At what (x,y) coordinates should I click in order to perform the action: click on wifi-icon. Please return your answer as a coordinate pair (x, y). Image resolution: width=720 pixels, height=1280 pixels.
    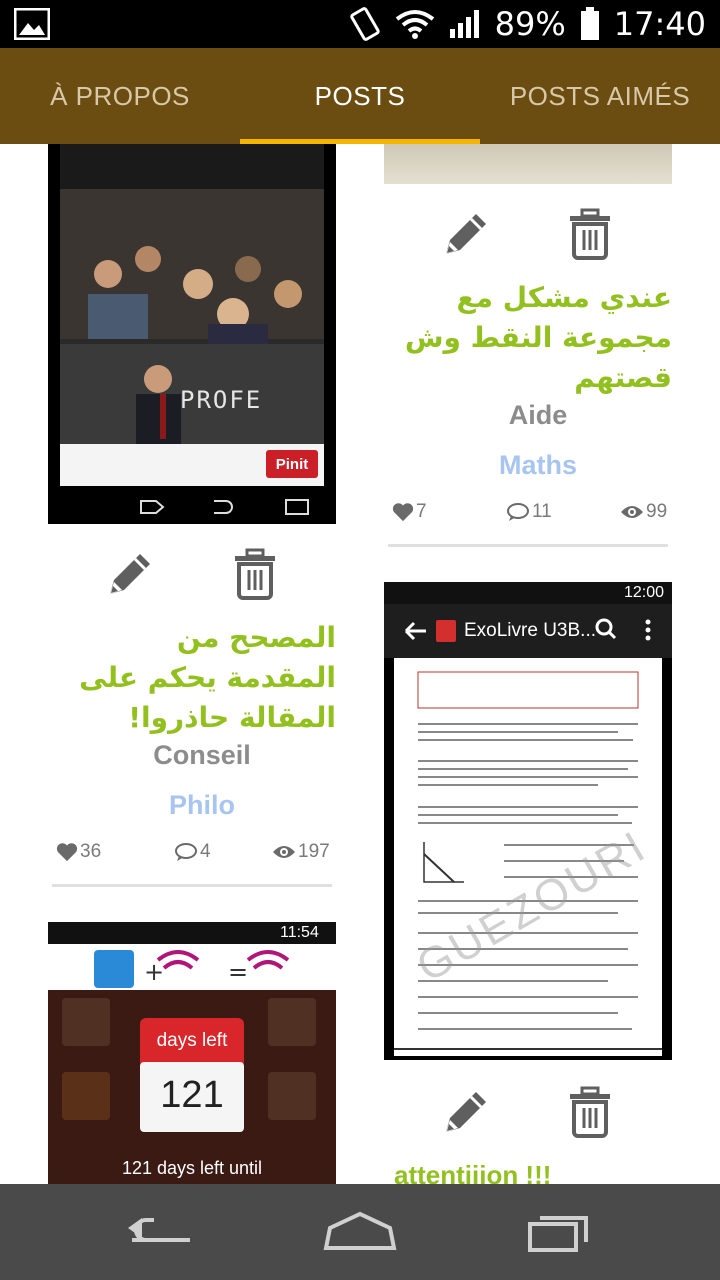
    Looking at the image, I should click on (414, 24).